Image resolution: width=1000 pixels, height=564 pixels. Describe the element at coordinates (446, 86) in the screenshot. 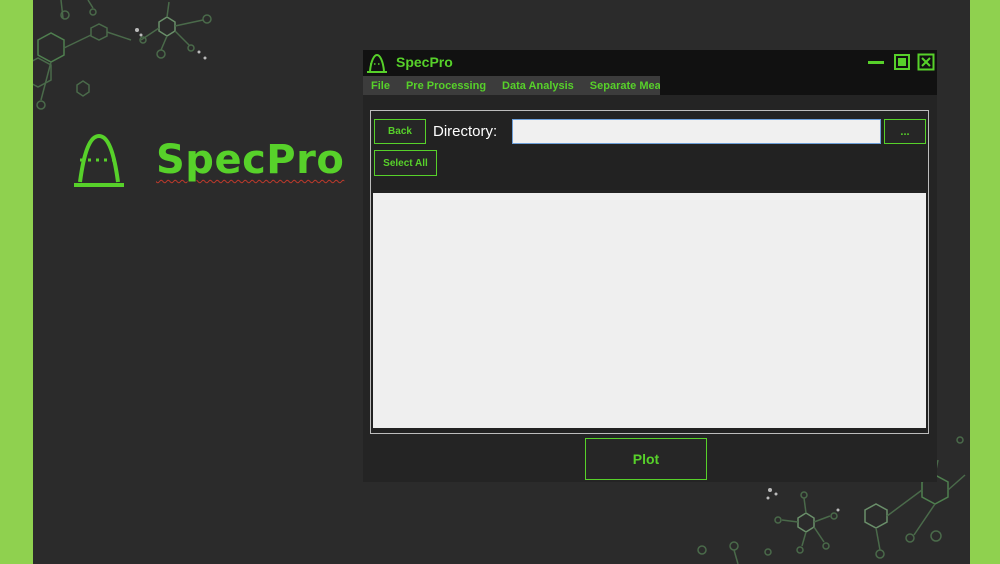

I see `menu-pre-processing: Pre Processing` at that location.